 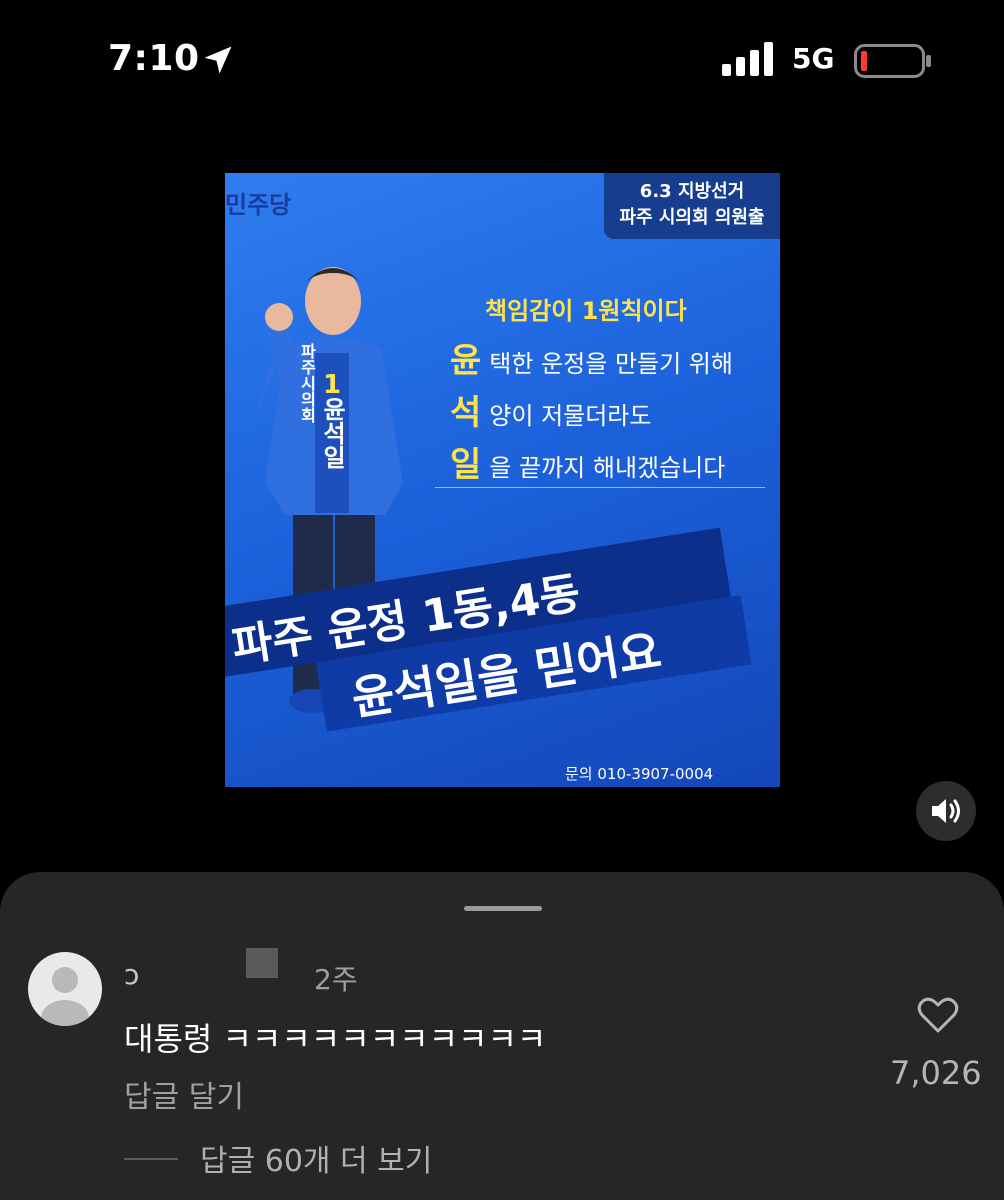 I want to click on comment-username: ɔ, so click(x=131, y=974).